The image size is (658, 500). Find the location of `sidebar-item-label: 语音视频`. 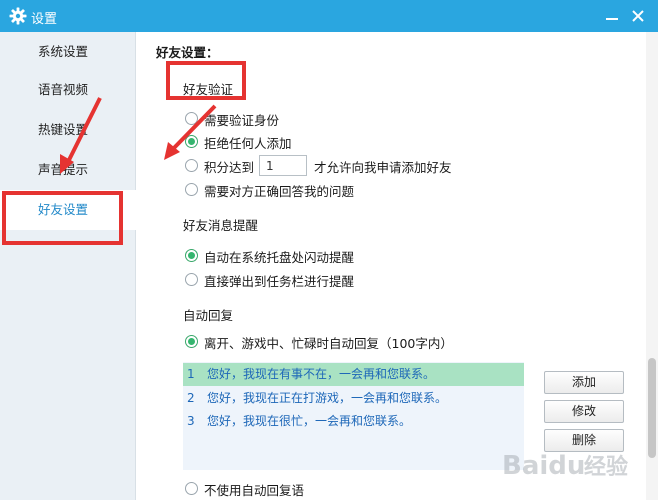

sidebar-item-label: 语音视频 is located at coordinates (63, 89).